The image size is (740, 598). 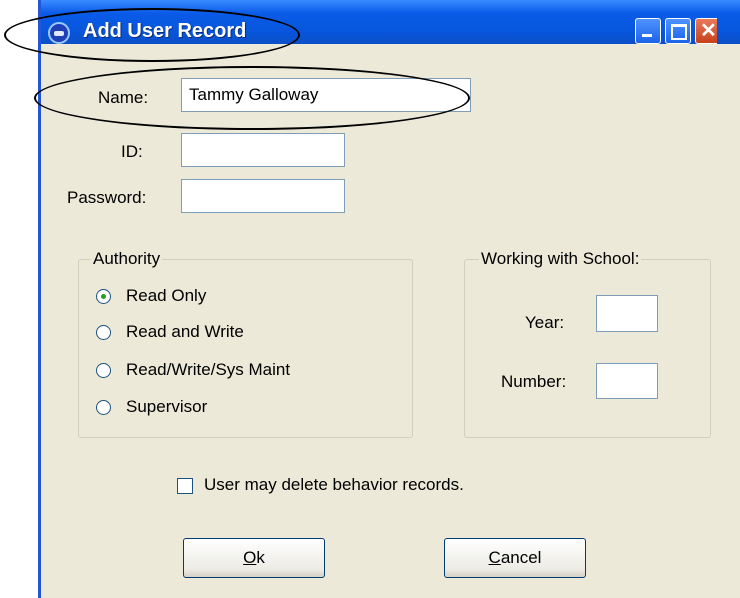 I want to click on app-icon, so click(x=59, y=33).